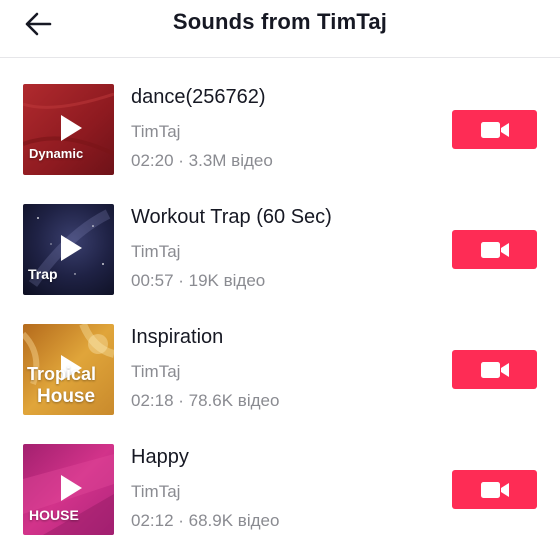 Image resolution: width=560 pixels, height=560 pixels. I want to click on sound-cover: Trap, so click(68, 249).